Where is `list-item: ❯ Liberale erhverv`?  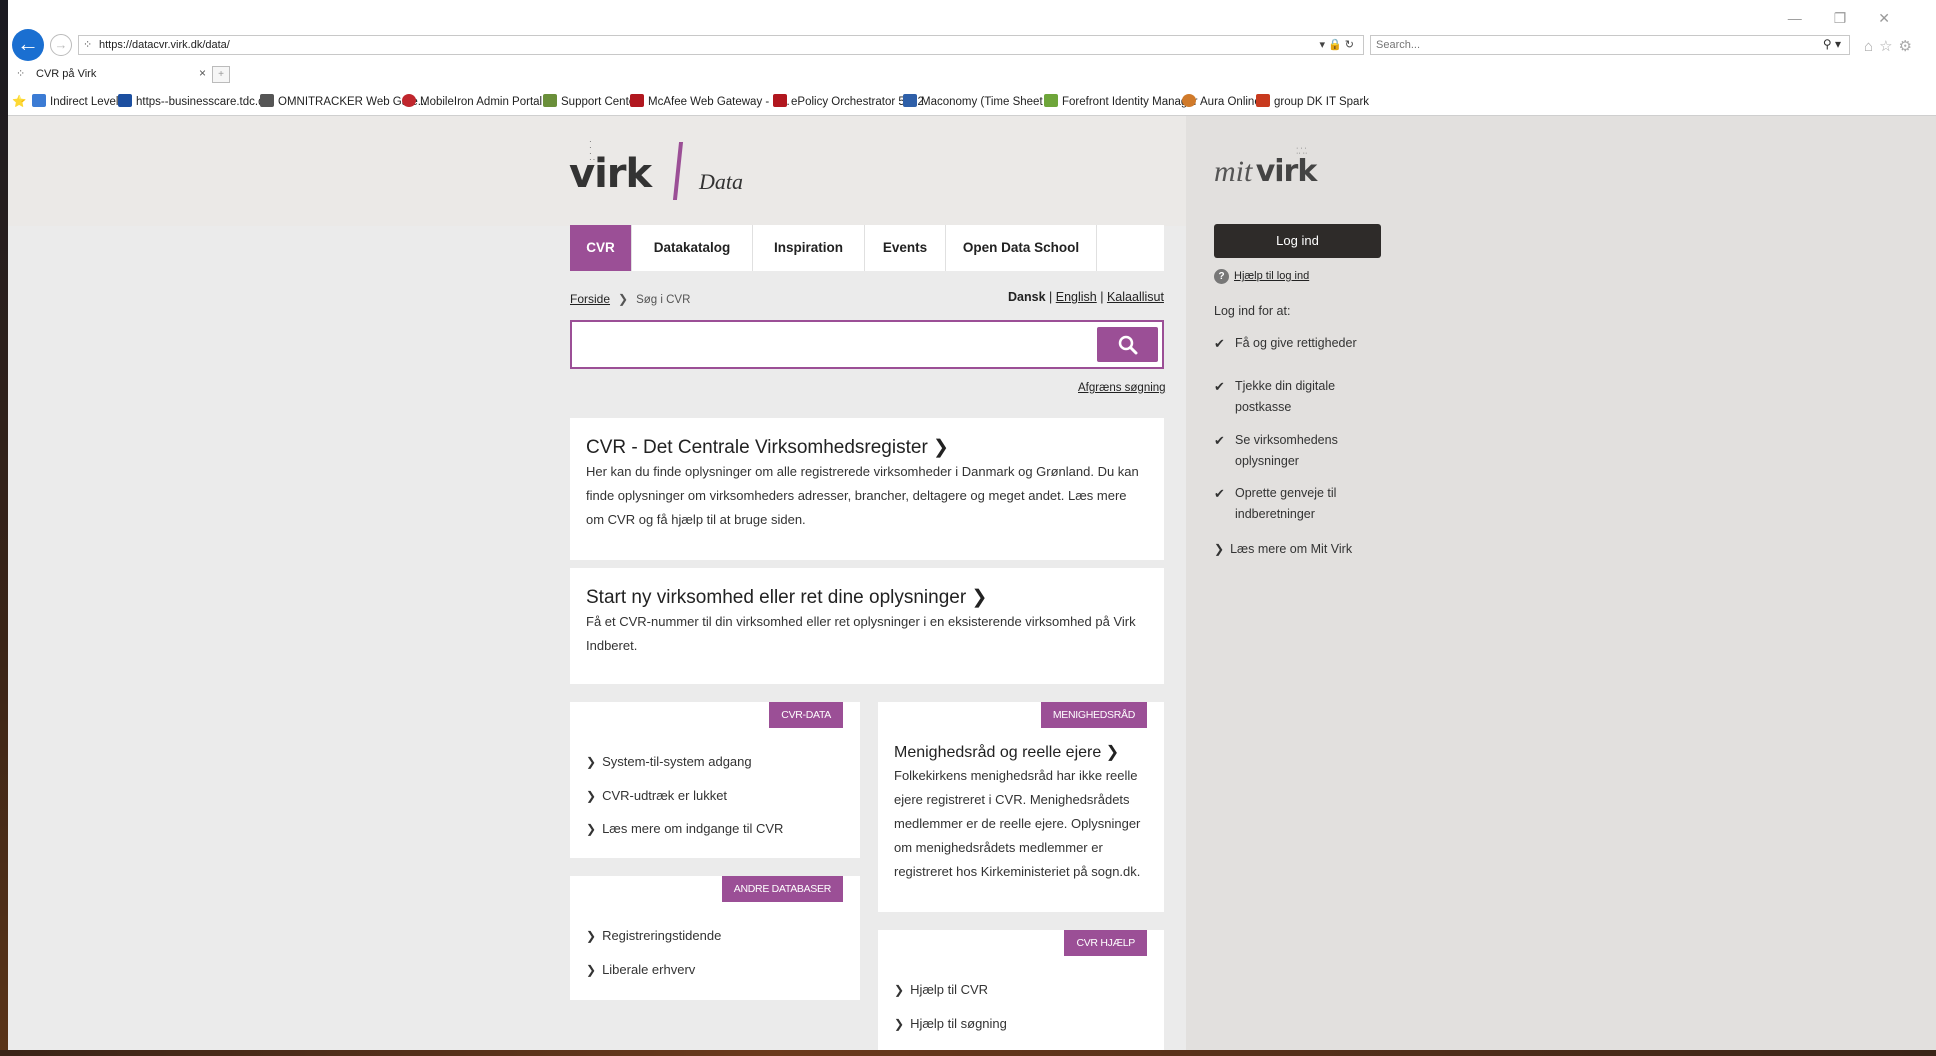
list-item: ❯ Liberale erhverv is located at coordinates (640, 969).